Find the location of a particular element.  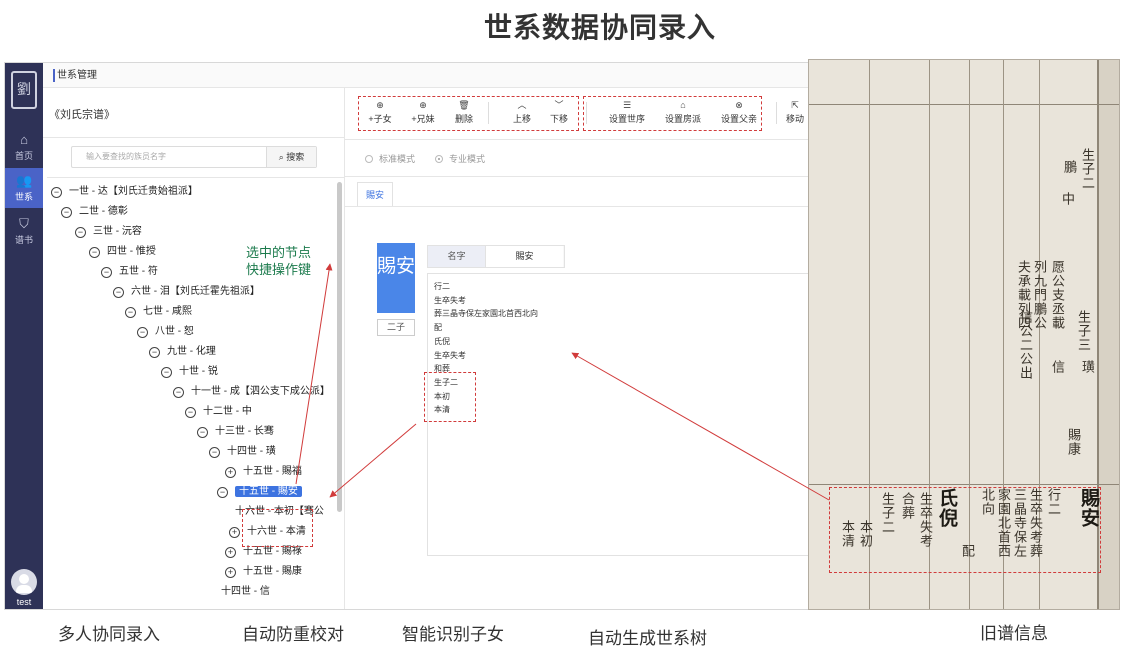

tree-node: − 四世 - 惟授 is located at coordinates (122, 252).